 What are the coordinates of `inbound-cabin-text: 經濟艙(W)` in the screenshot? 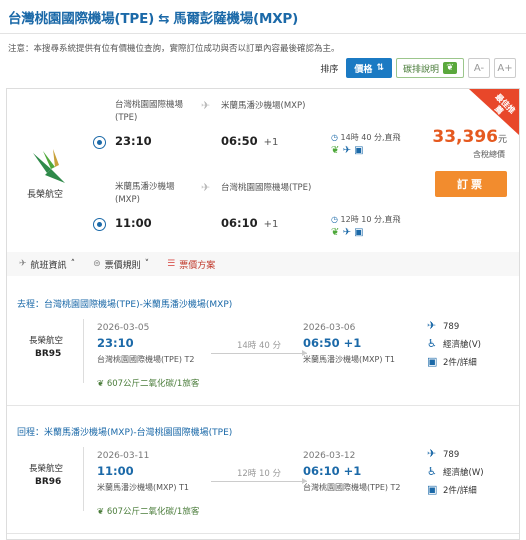 It's located at (463, 473).